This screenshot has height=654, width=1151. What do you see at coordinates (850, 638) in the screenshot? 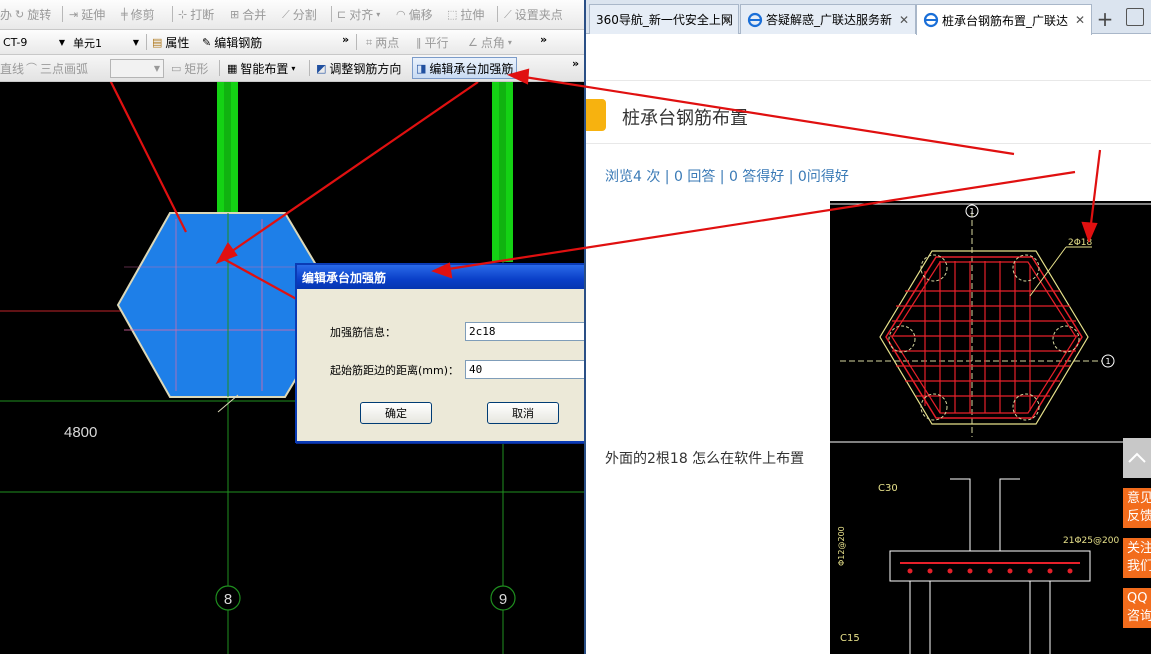
I see `cushion-grade-label: C15` at bounding box center [850, 638].